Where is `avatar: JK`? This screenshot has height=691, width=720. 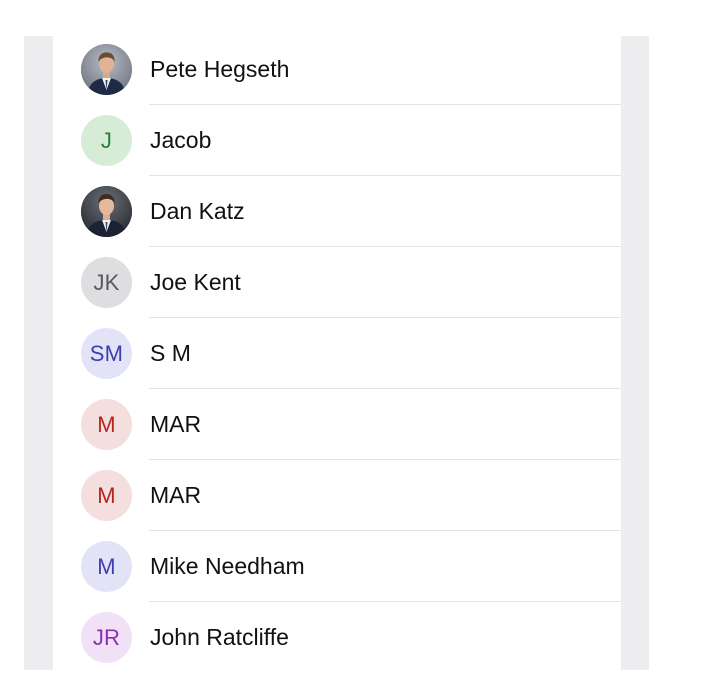 avatar: JK is located at coordinates (106, 282).